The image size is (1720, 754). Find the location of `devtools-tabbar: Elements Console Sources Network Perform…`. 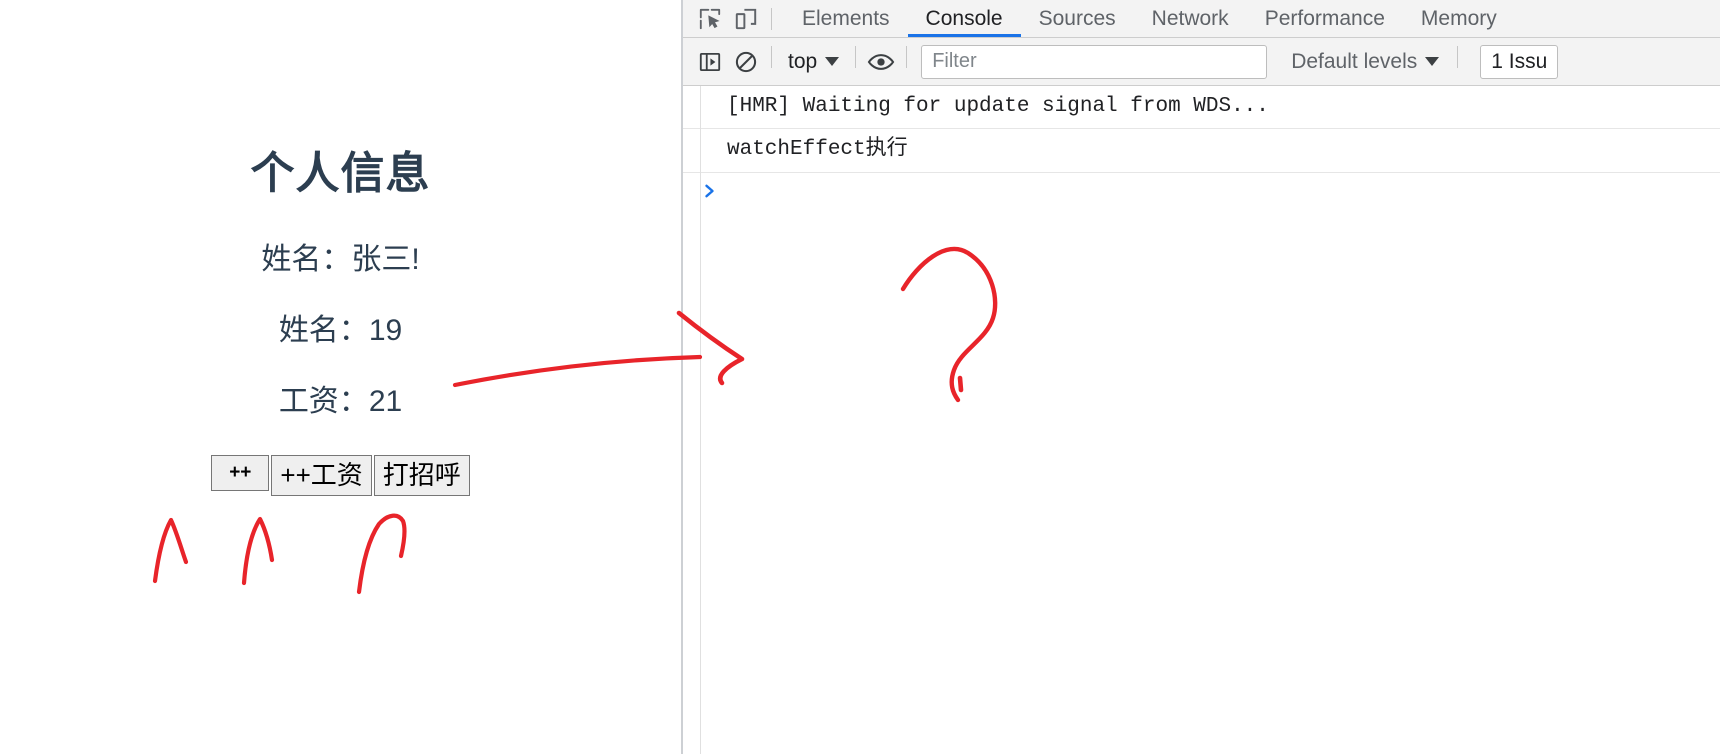

devtools-tabbar: Elements Console Sources Network Perform… is located at coordinates (1201, 19).